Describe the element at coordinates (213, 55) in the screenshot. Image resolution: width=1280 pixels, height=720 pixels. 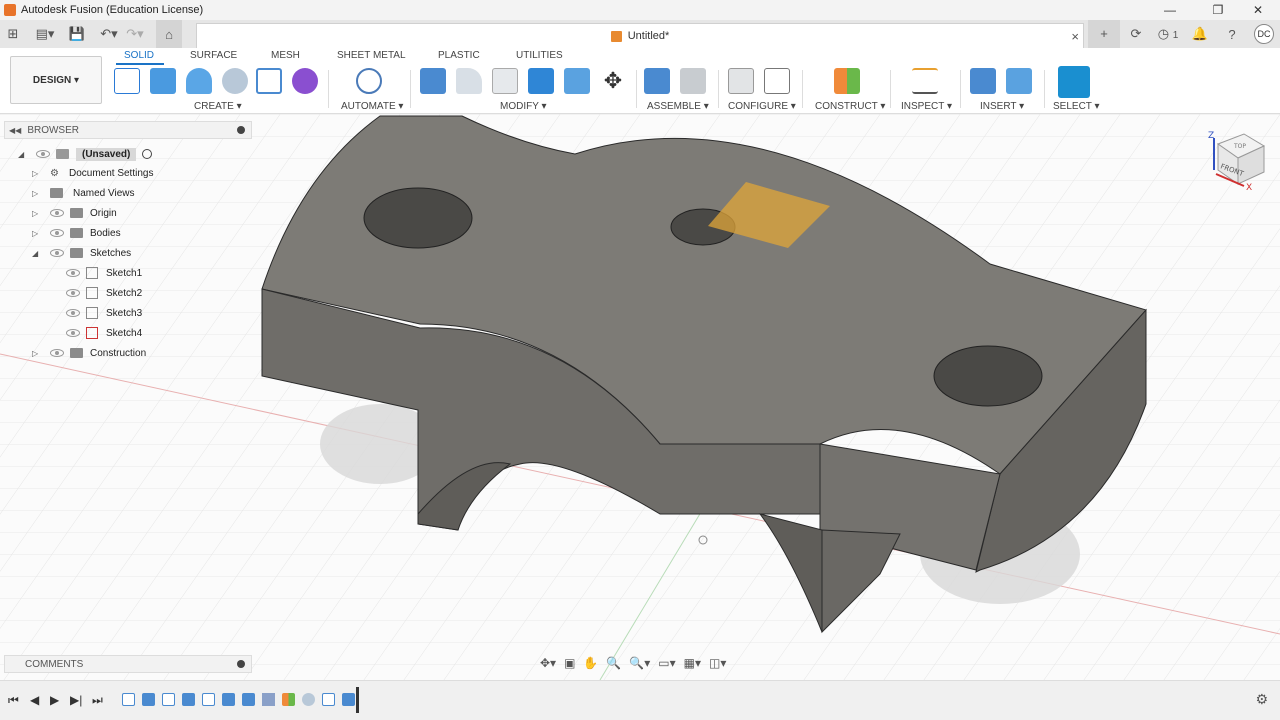
I see `tab-surface: SURFACE` at that location.